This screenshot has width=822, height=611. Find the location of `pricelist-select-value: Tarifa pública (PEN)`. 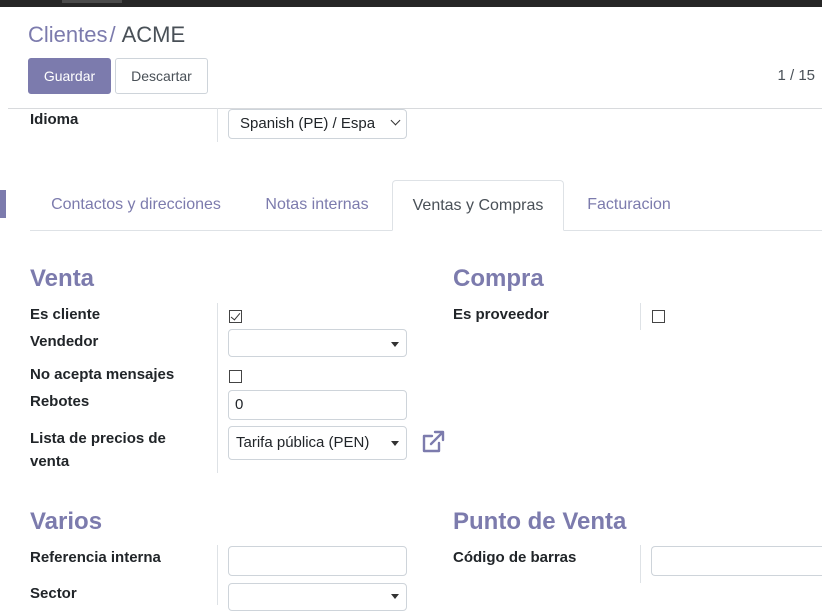

pricelist-select-value: Tarifa pública (PEN) is located at coordinates (303, 442).